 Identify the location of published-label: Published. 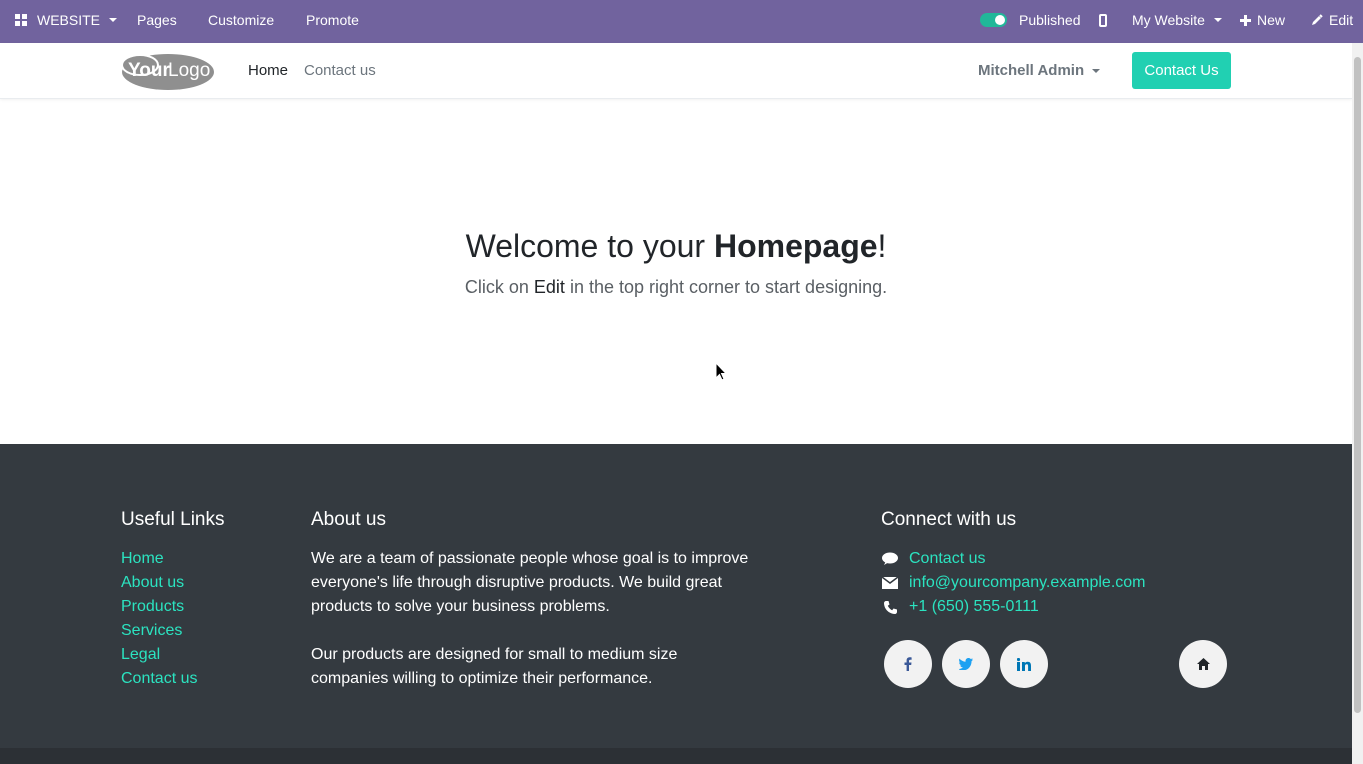
(1050, 20).